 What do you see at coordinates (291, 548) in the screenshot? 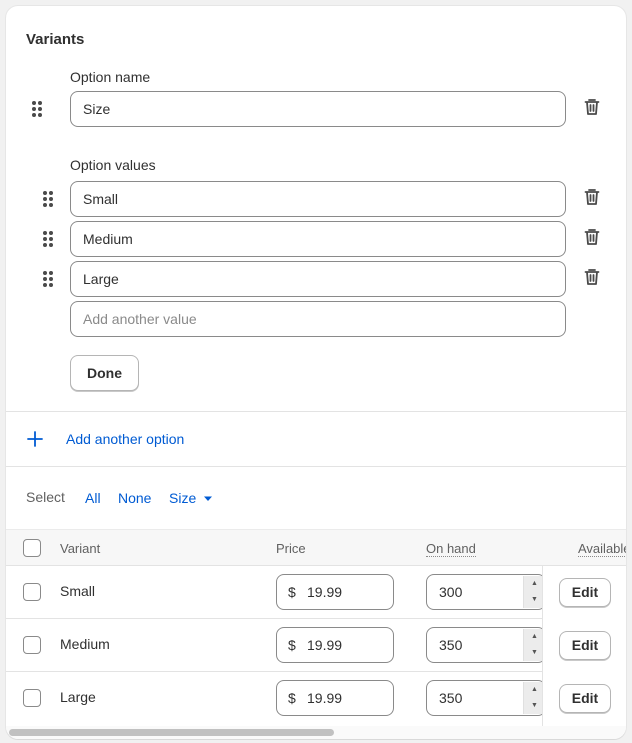
I see `column-header-price: Price` at bounding box center [291, 548].